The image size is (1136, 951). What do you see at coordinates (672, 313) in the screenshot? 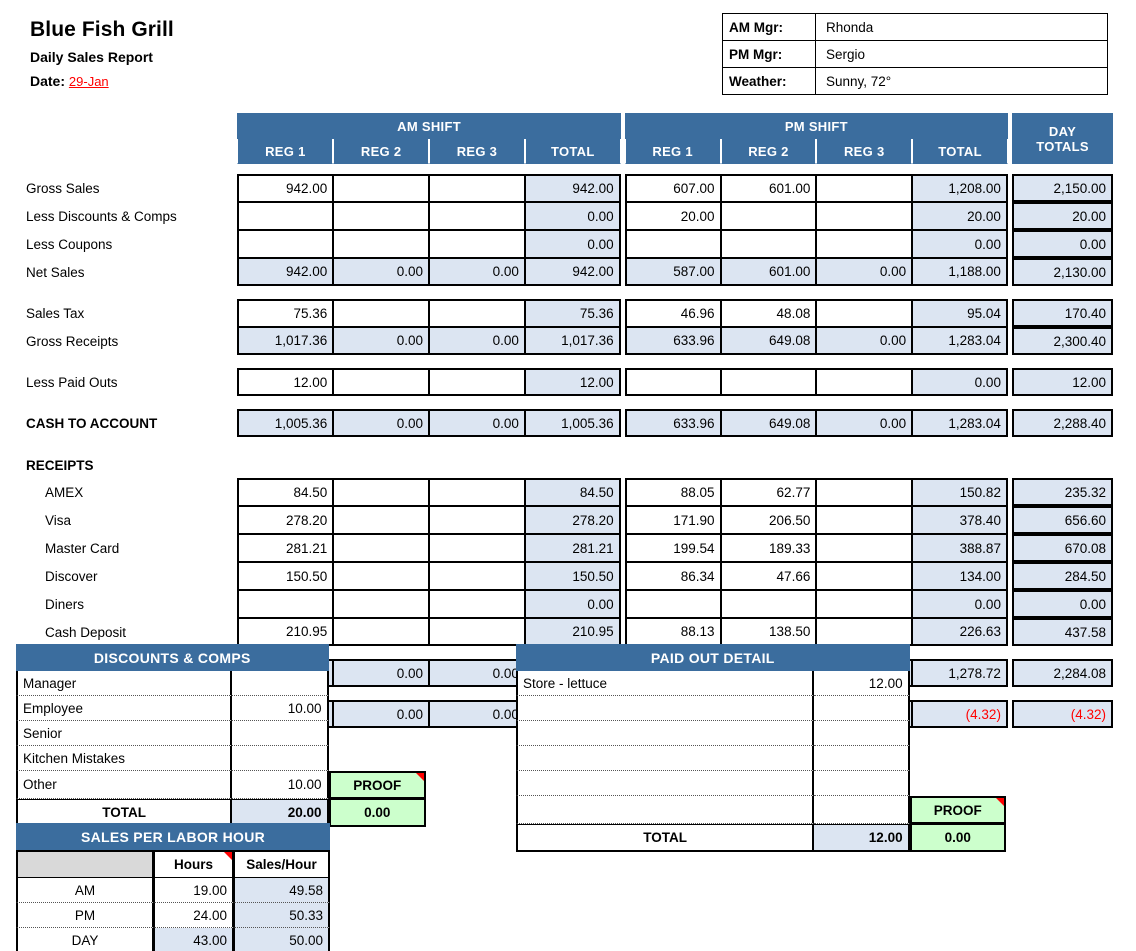
I see `data-cell: 46.96` at bounding box center [672, 313].